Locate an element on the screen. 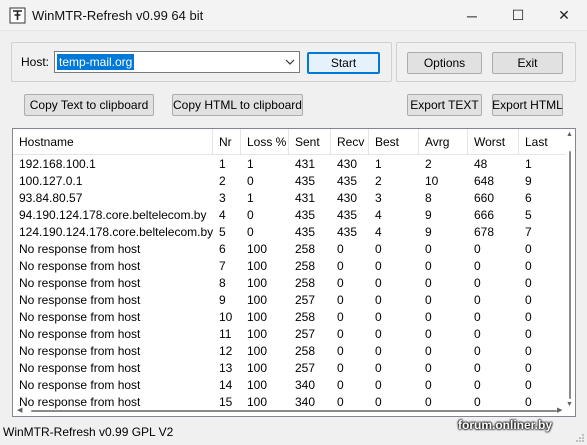  table-row: No response from host 14 100 340 0 0 0 0 0 is located at coordinates (290, 385).